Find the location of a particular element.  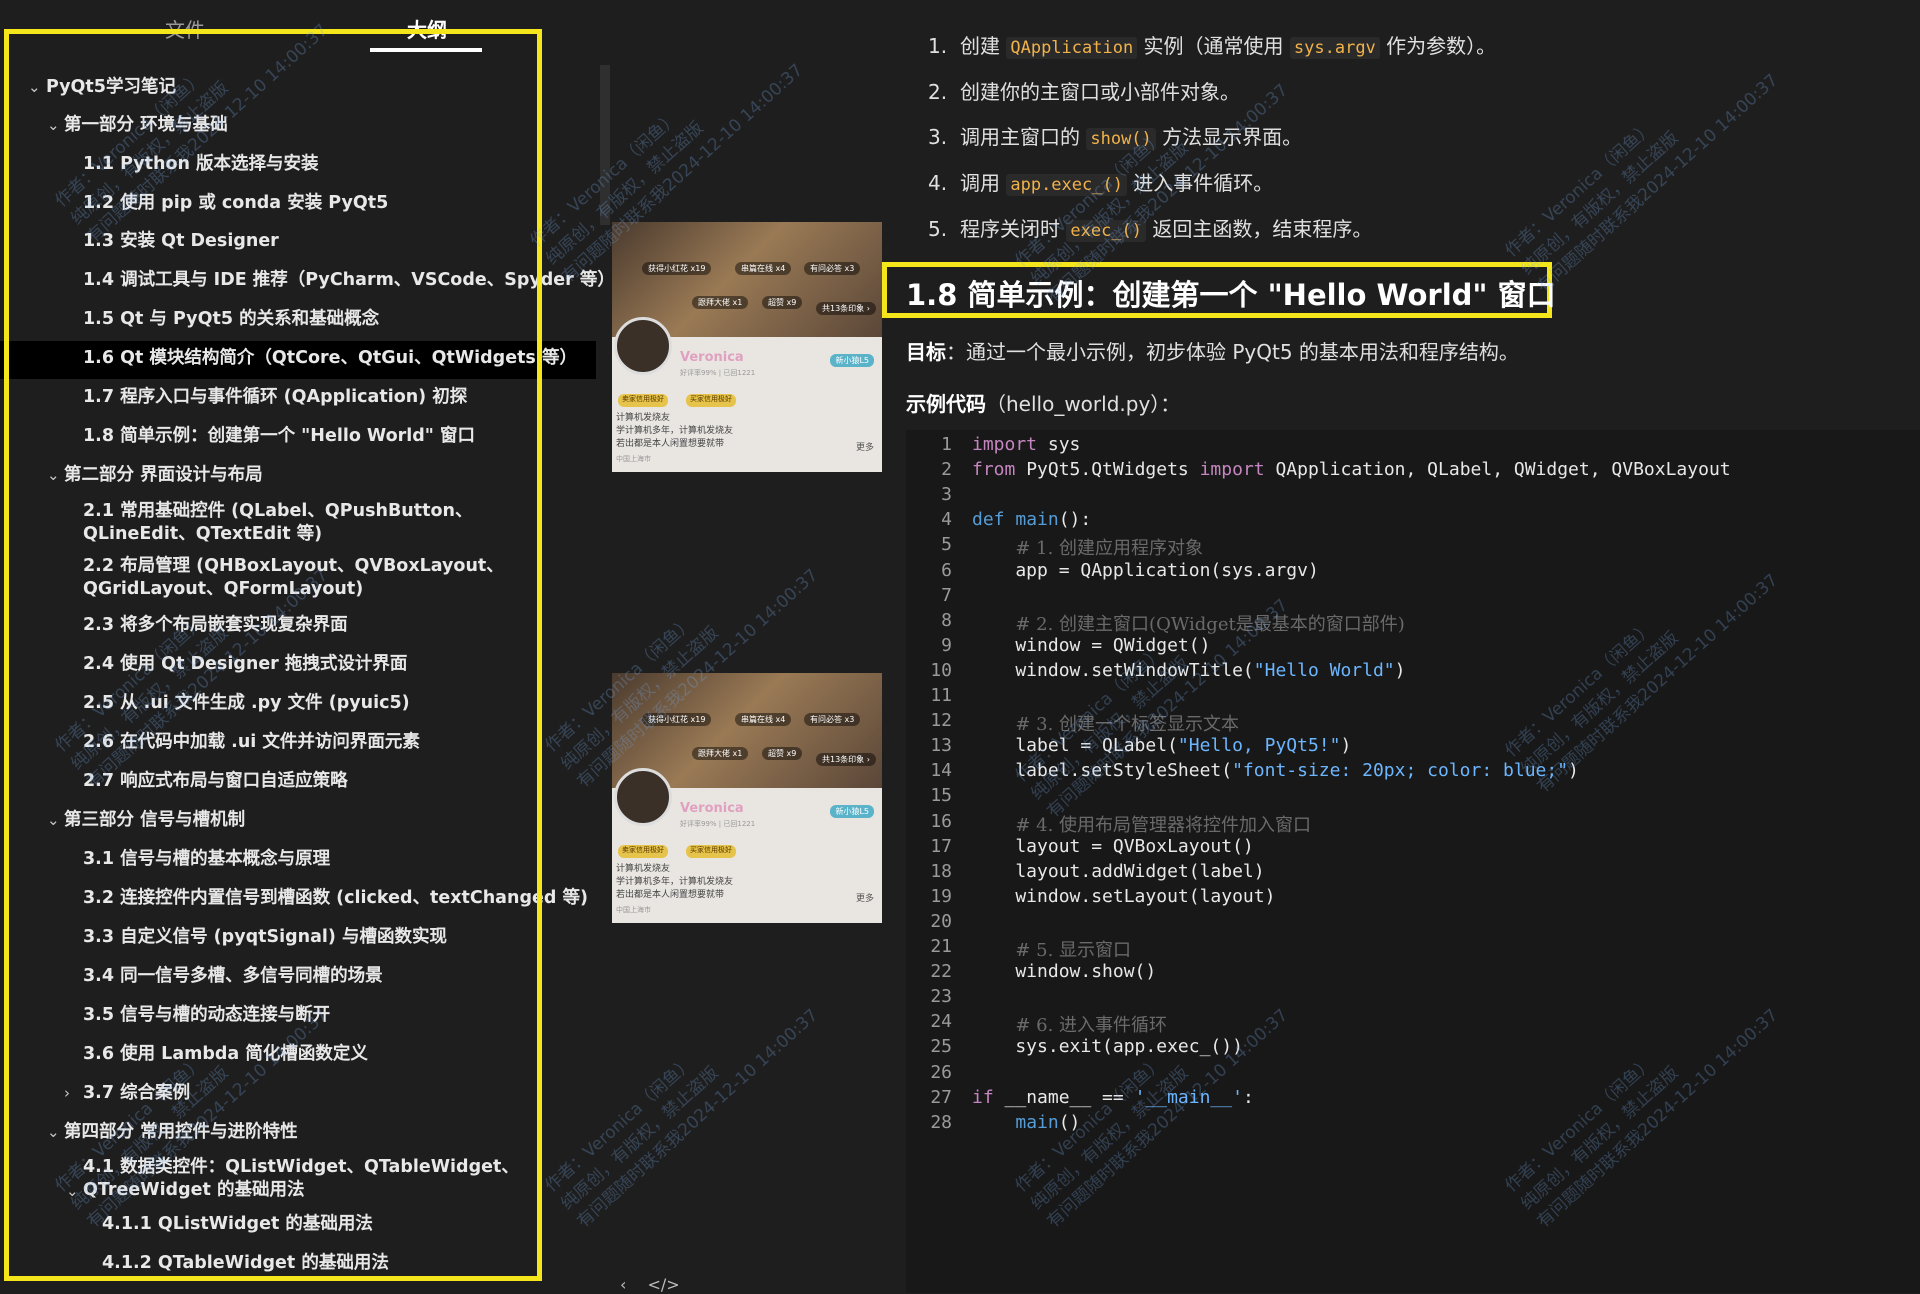

list-item: 2. 创建你的主窗口或小部件对象。 is located at coordinates (1084, 92).